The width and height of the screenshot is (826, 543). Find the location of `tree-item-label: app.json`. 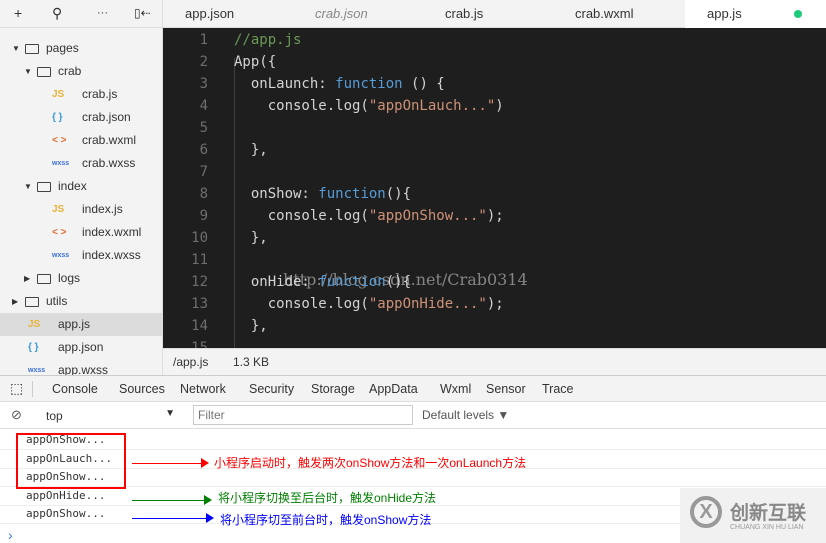

tree-item-label: app.json is located at coordinates (81, 347).